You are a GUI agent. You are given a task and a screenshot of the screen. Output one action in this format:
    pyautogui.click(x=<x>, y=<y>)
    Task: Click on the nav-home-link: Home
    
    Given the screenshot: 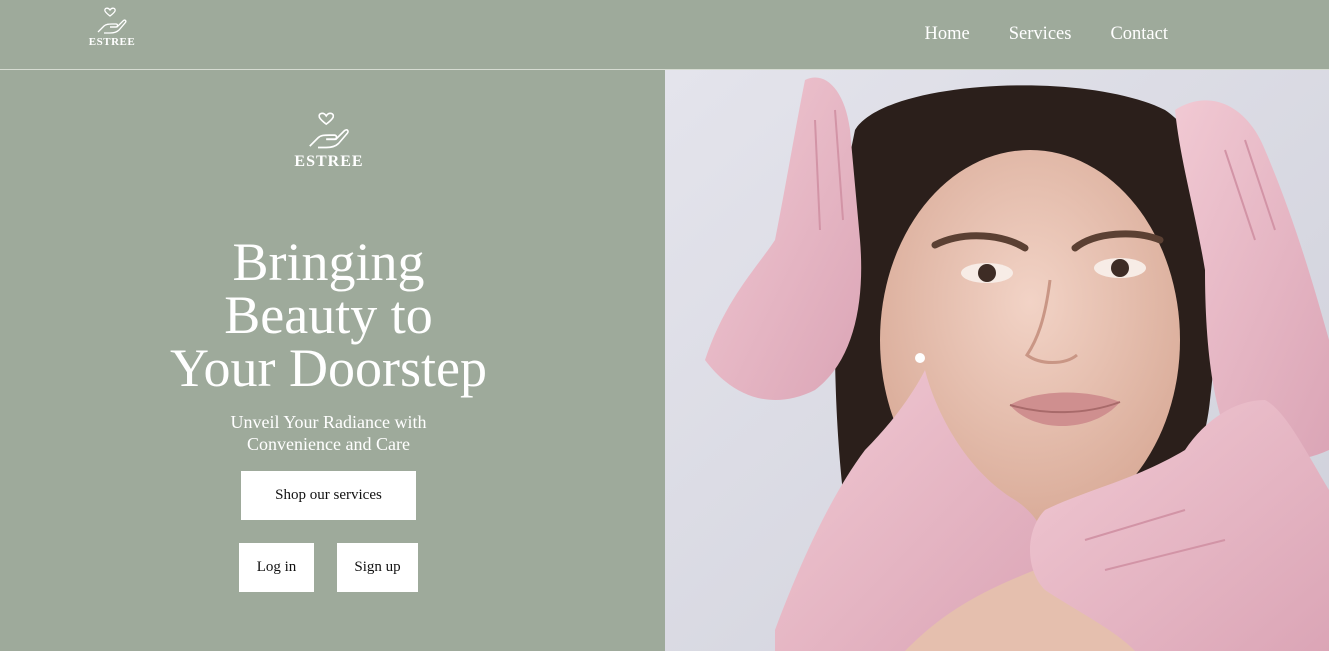 What is the action you would take?
    pyautogui.click(x=947, y=34)
    